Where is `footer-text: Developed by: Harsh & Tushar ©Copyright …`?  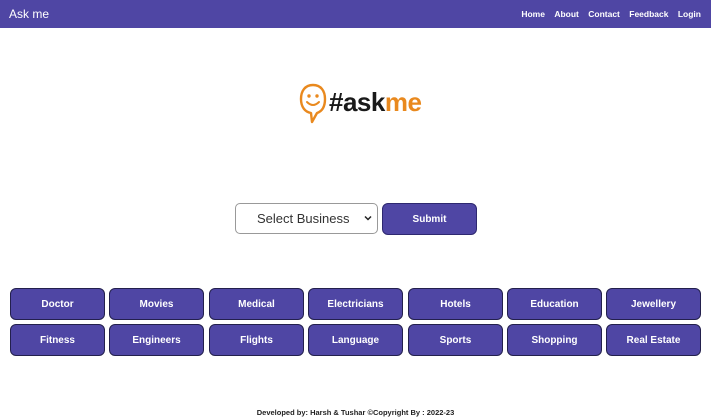
footer-text: Developed by: Harsh & Tushar ©Copyright … is located at coordinates (355, 412).